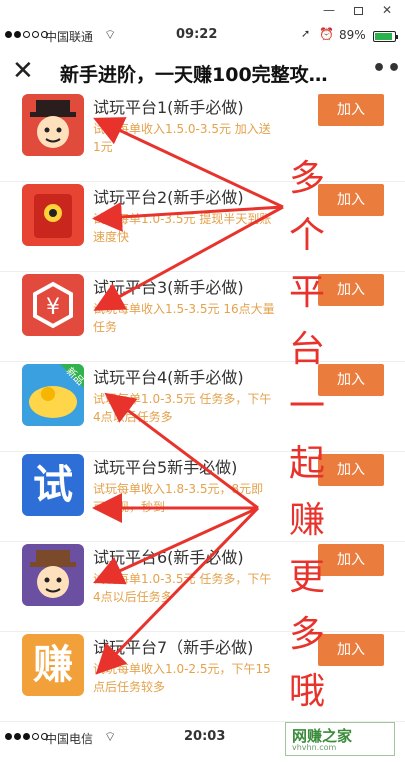 This screenshot has width=405, height=762. What do you see at coordinates (26, 736) in the screenshot?
I see `signal-icon` at bounding box center [26, 736].